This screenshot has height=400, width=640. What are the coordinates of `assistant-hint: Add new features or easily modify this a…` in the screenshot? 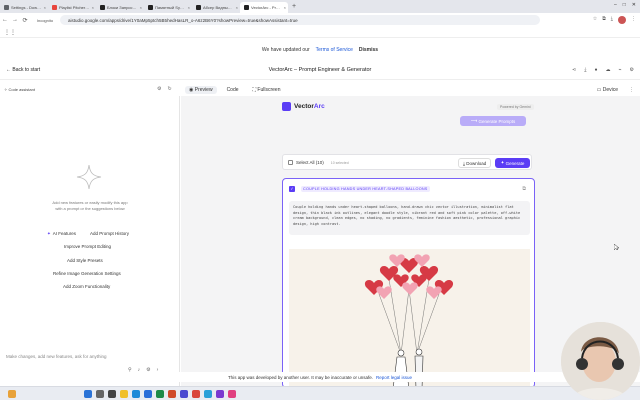 It's located at (90, 205).